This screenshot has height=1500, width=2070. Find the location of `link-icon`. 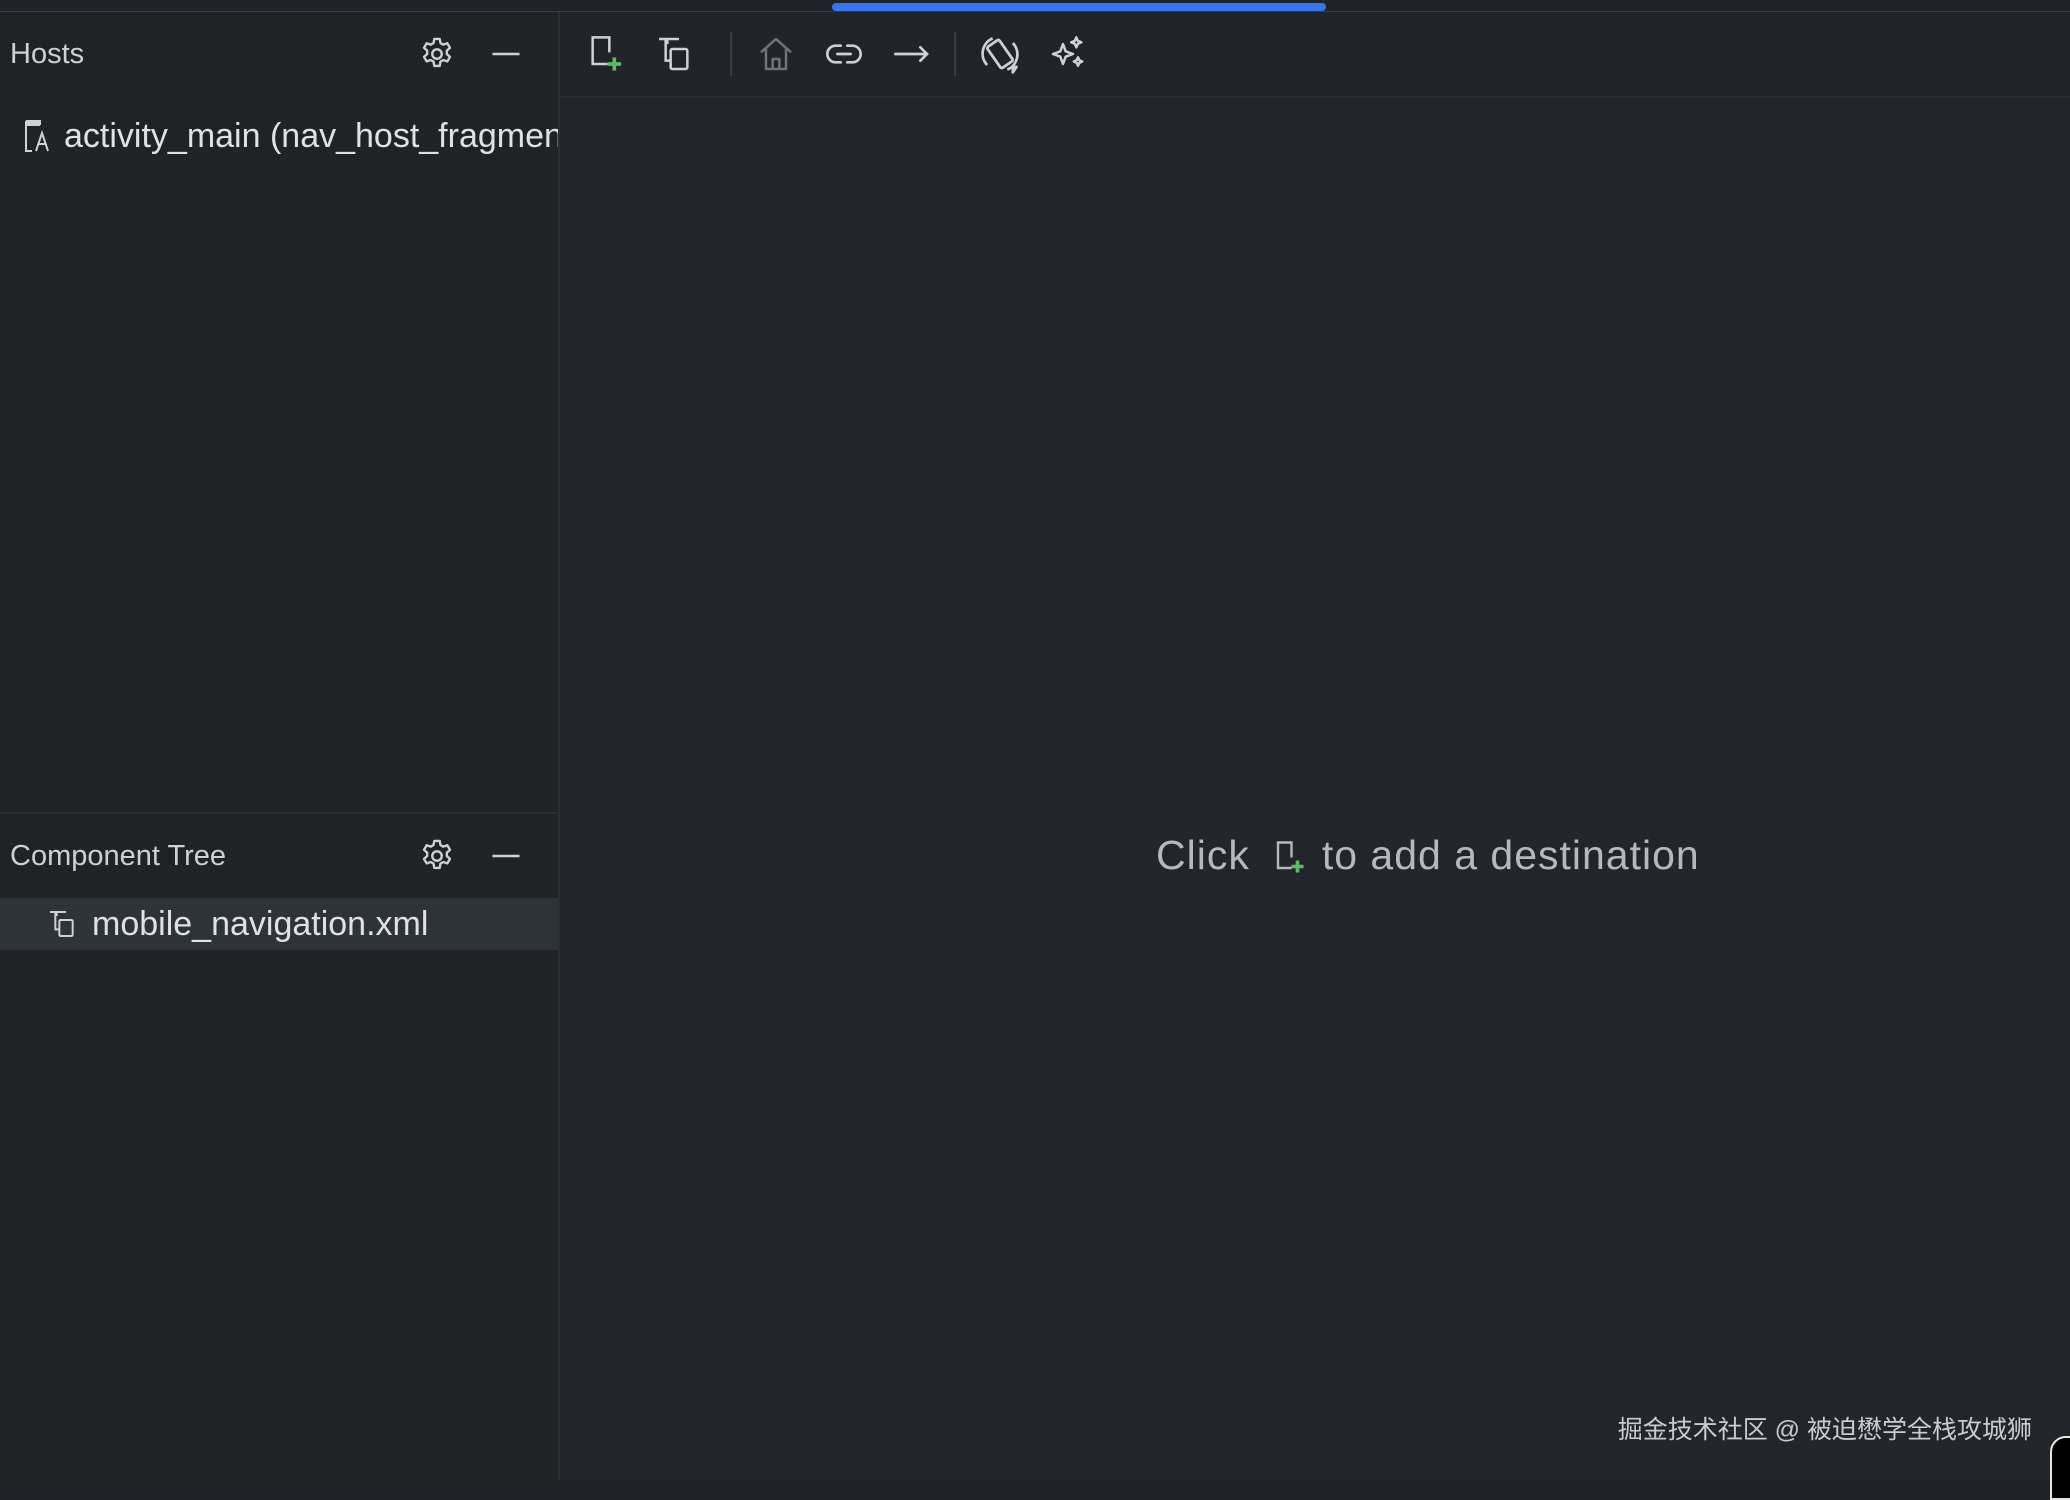

link-icon is located at coordinates (844, 54).